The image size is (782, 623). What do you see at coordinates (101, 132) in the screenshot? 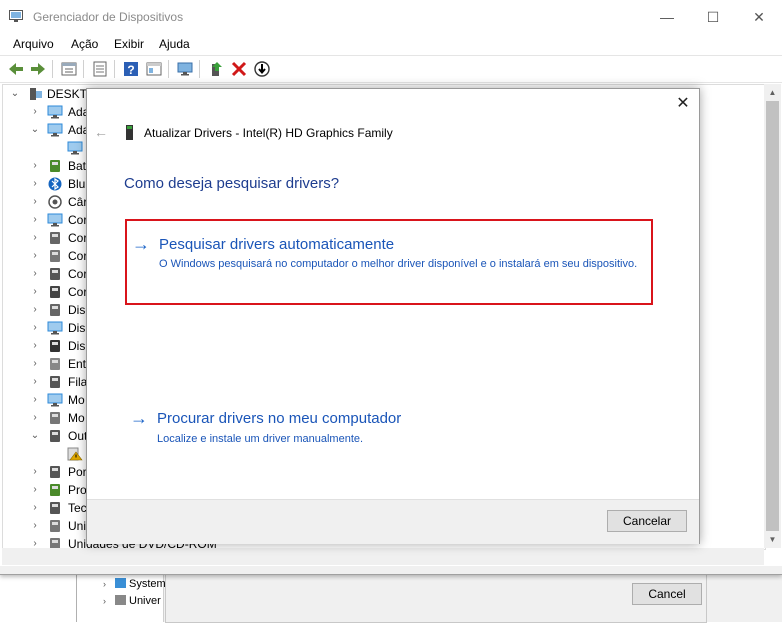
I see `back-arrow-icon: ←` at bounding box center [101, 132].